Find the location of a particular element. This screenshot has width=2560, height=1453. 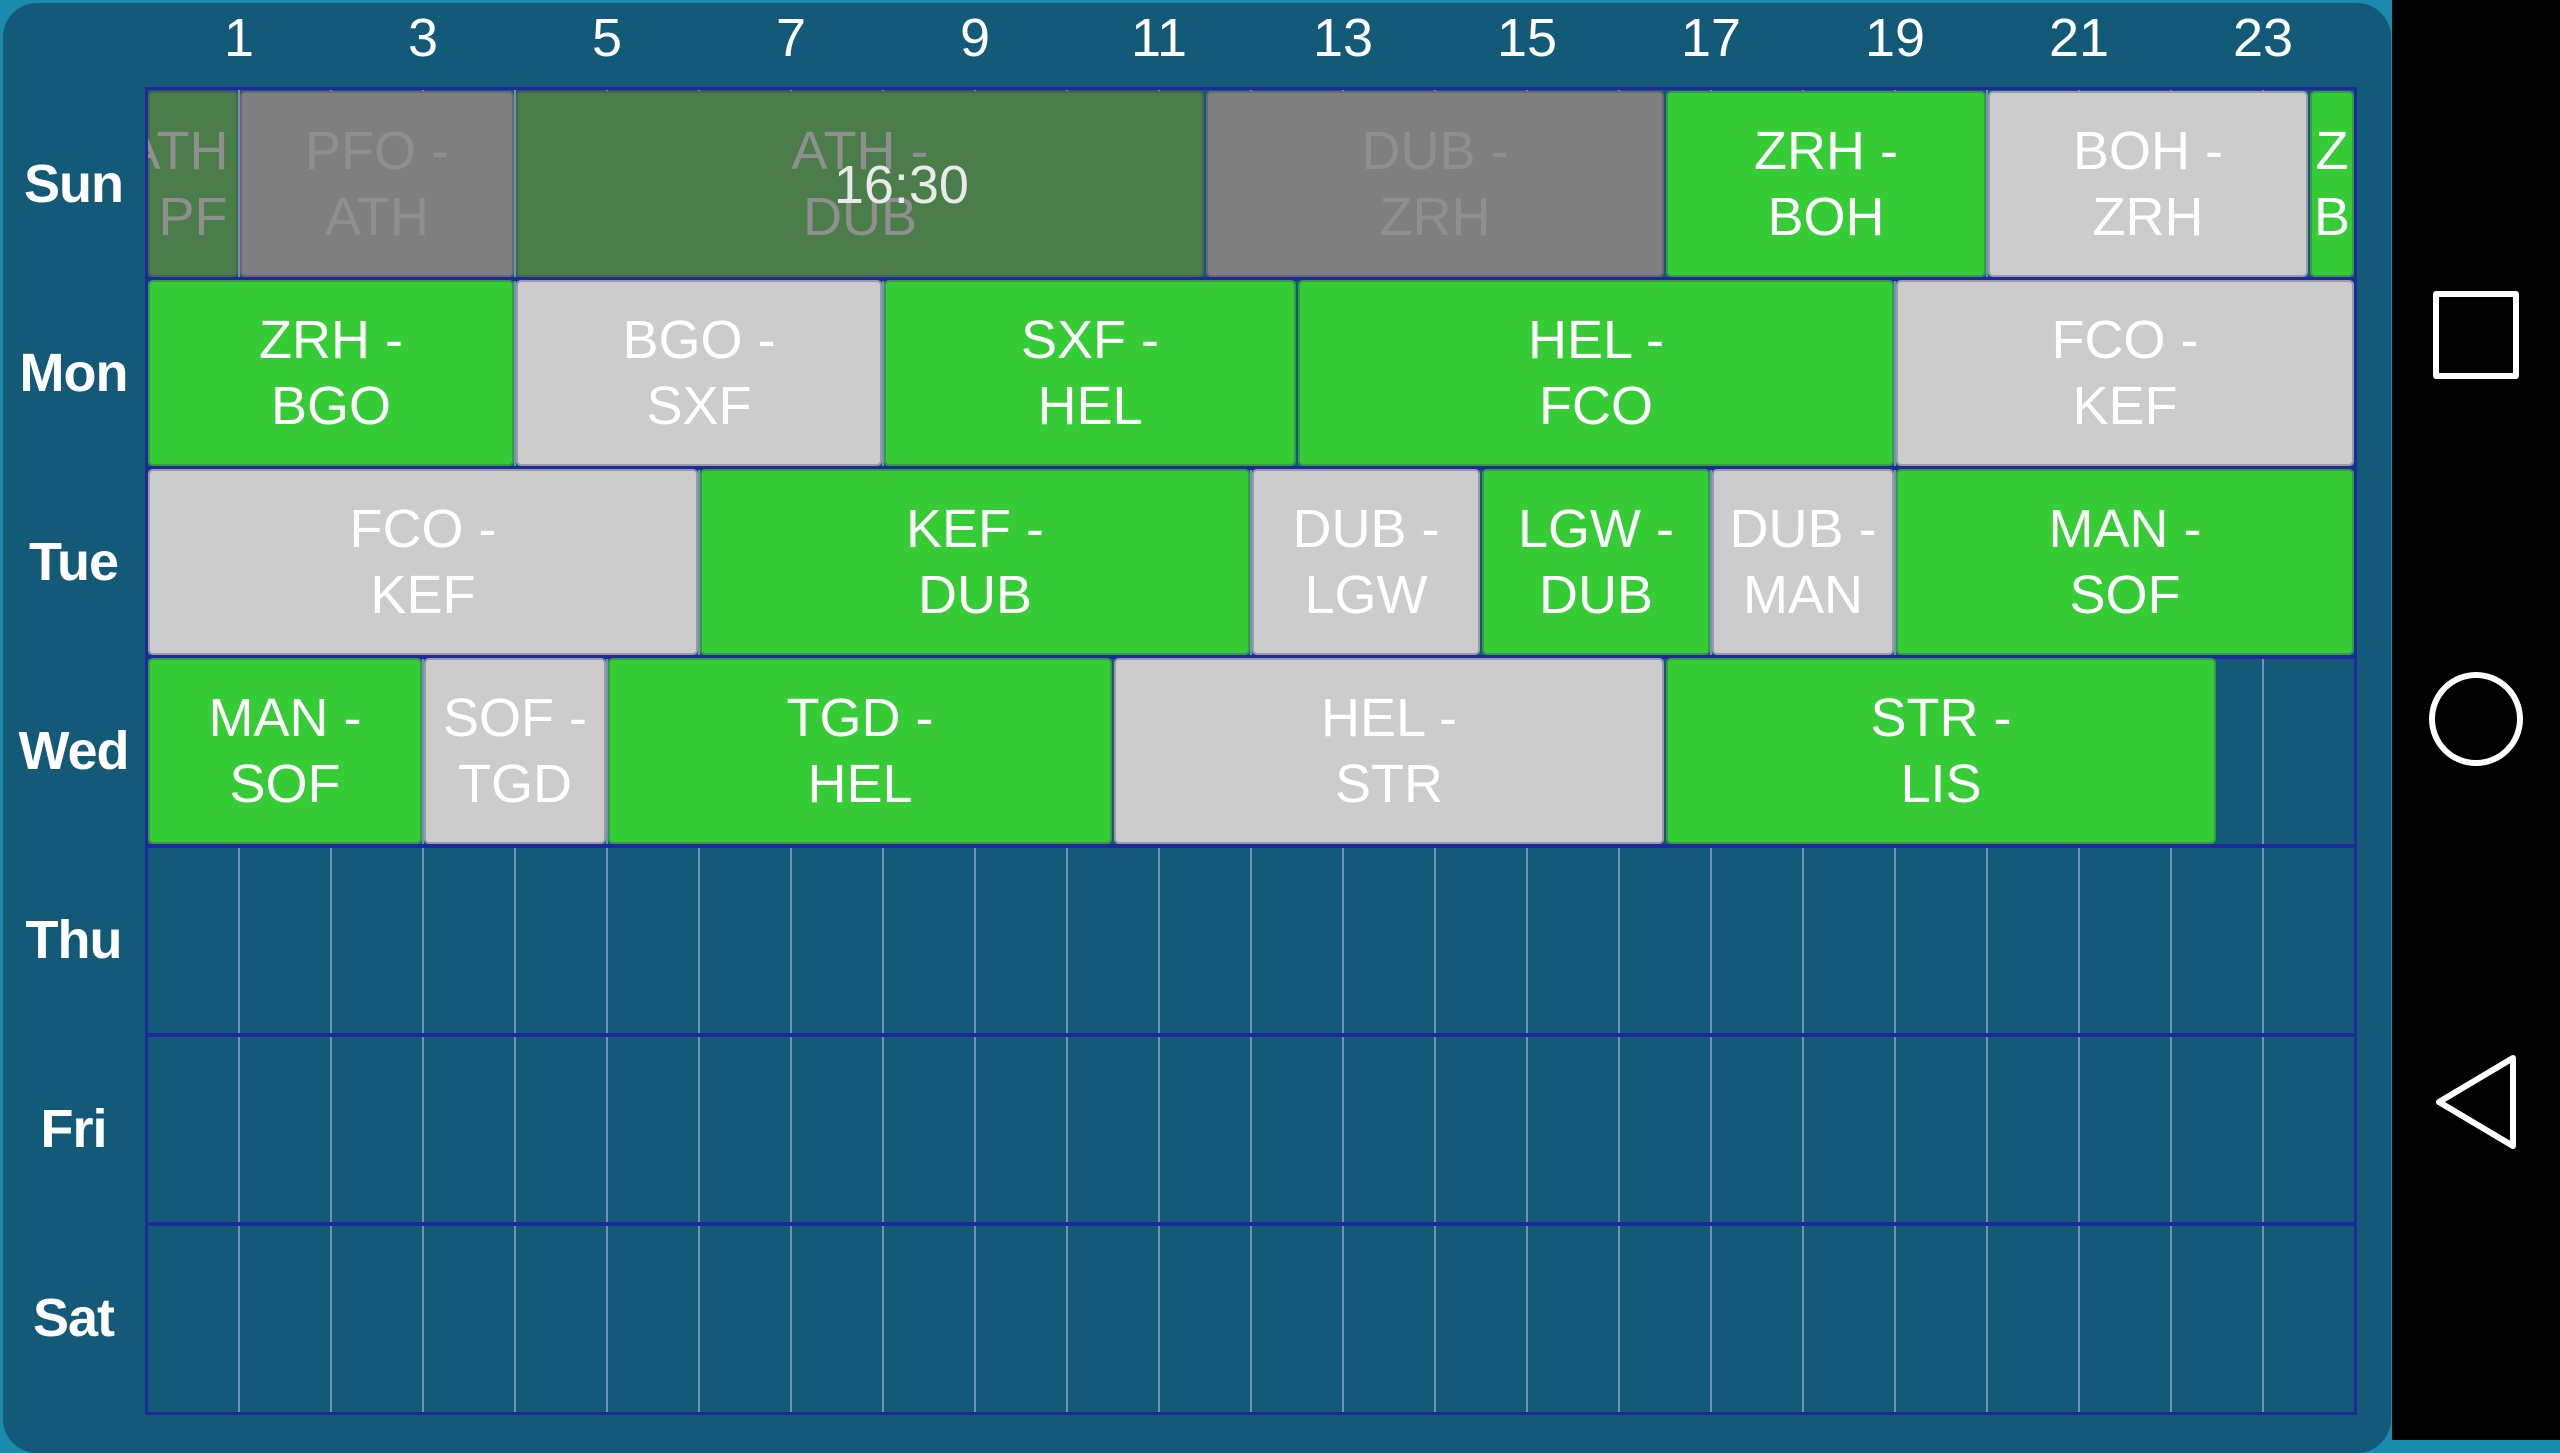

android-navigation-bar is located at coordinates (2476, 720).